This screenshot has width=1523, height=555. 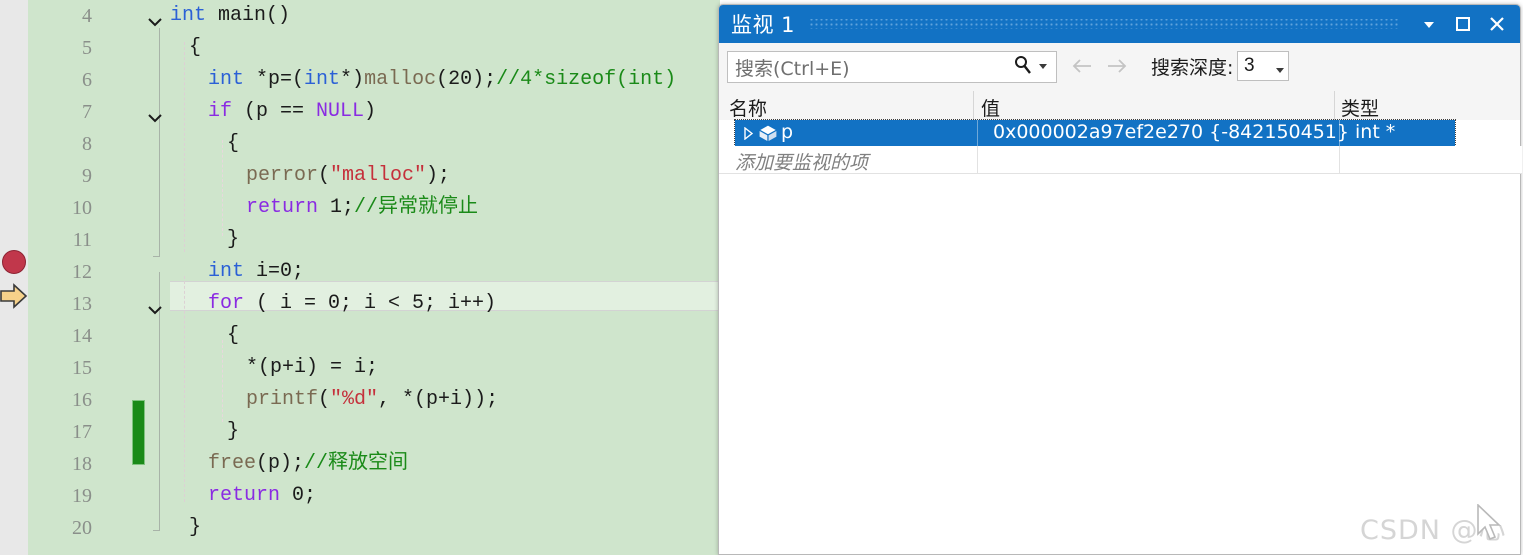 What do you see at coordinates (990, 107) in the screenshot?
I see `column-header-value: 值` at bounding box center [990, 107].